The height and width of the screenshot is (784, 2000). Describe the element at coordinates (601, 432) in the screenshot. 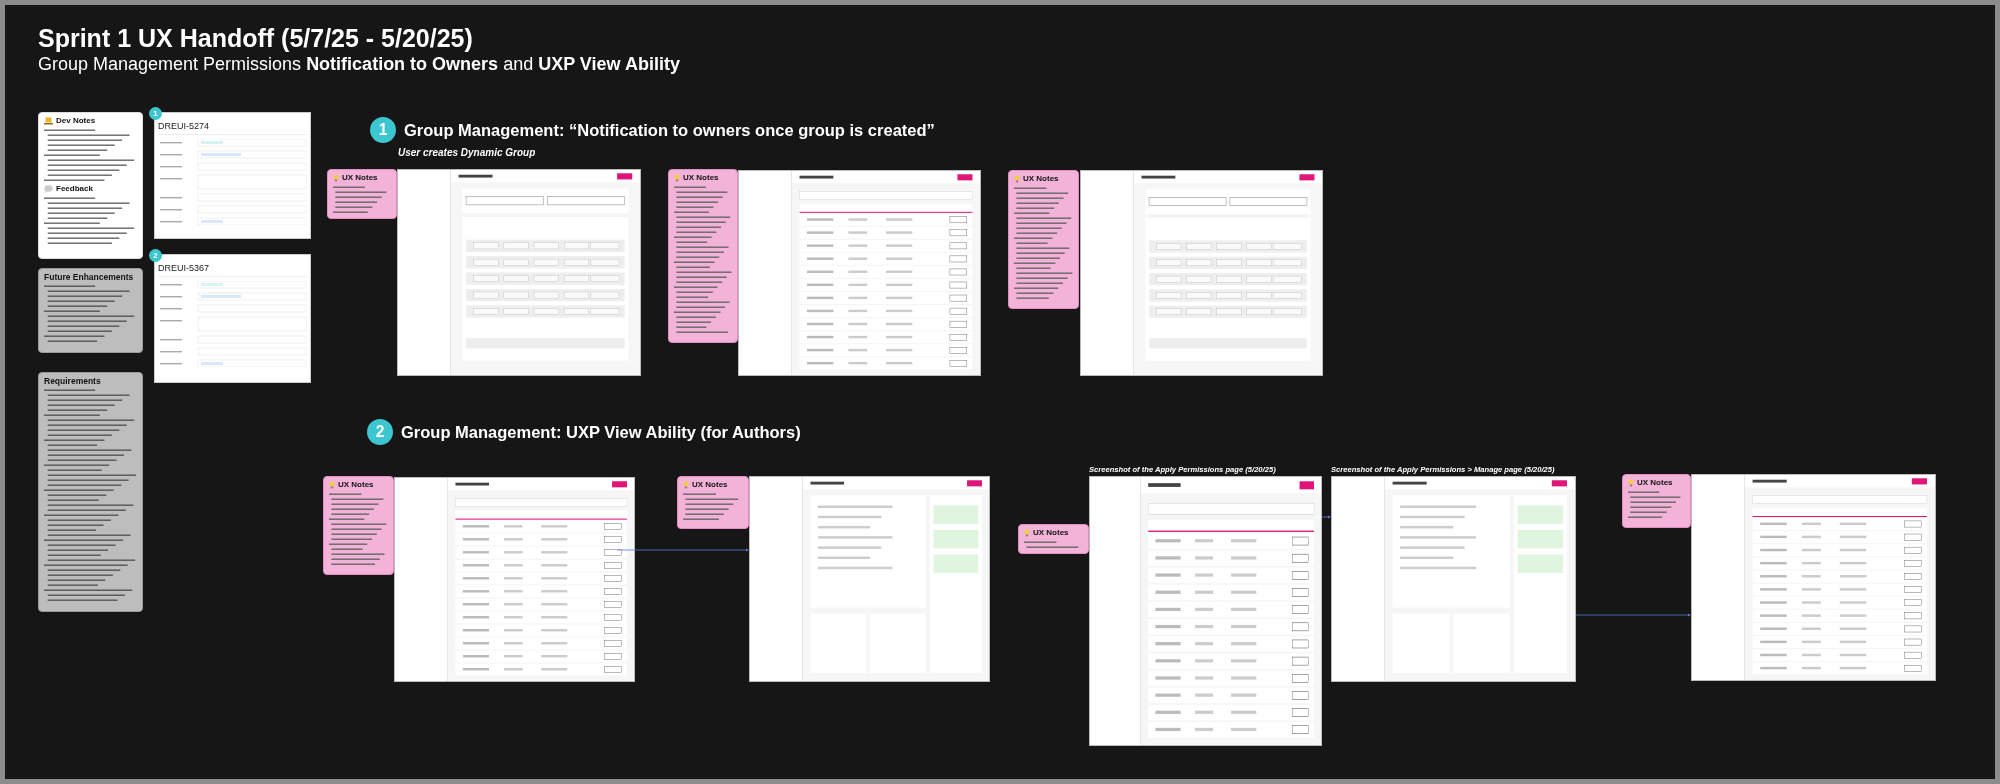

I see `section-title: Group Management: UXP View Ability (for Authors)` at that location.